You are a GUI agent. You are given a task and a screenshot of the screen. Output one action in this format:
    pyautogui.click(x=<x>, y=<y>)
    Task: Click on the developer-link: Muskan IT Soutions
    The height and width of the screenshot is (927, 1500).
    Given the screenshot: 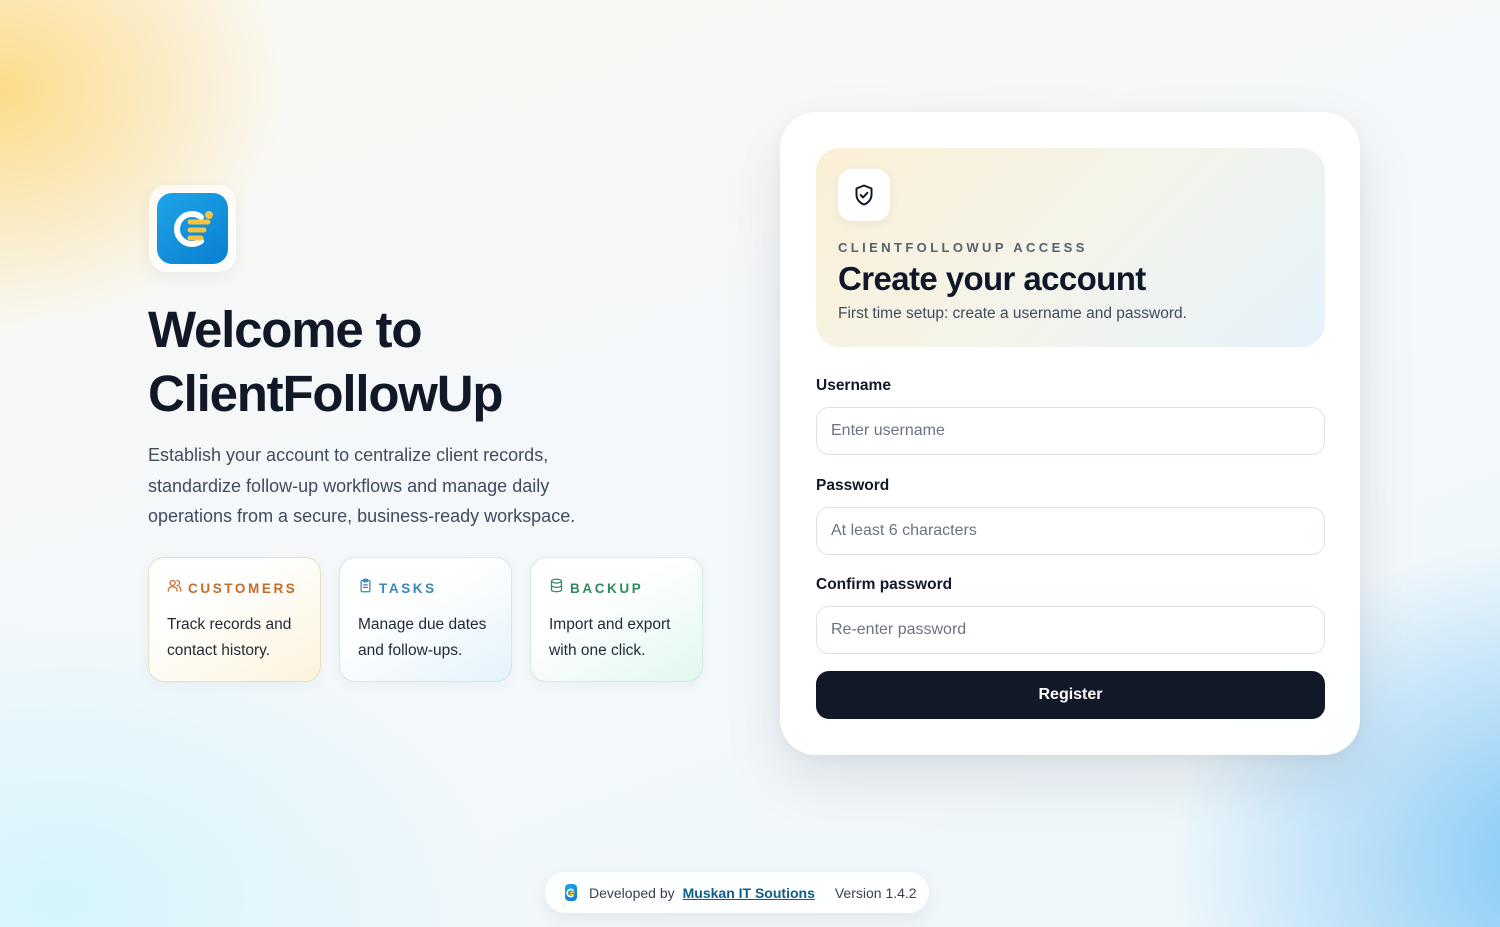 What is the action you would take?
    pyautogui.click(x=749, y=893)
    